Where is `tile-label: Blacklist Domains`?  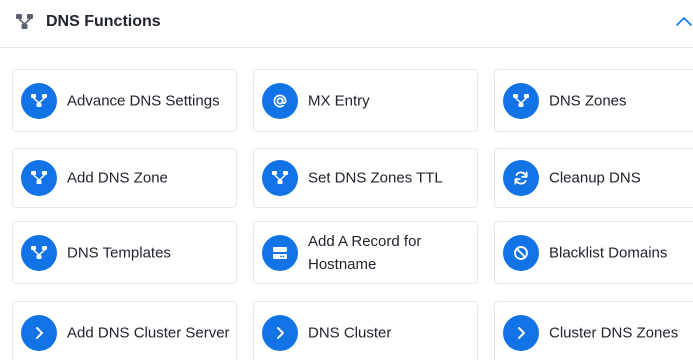
tile-label: Blacklist Domains is located at coordinates (608, 252).